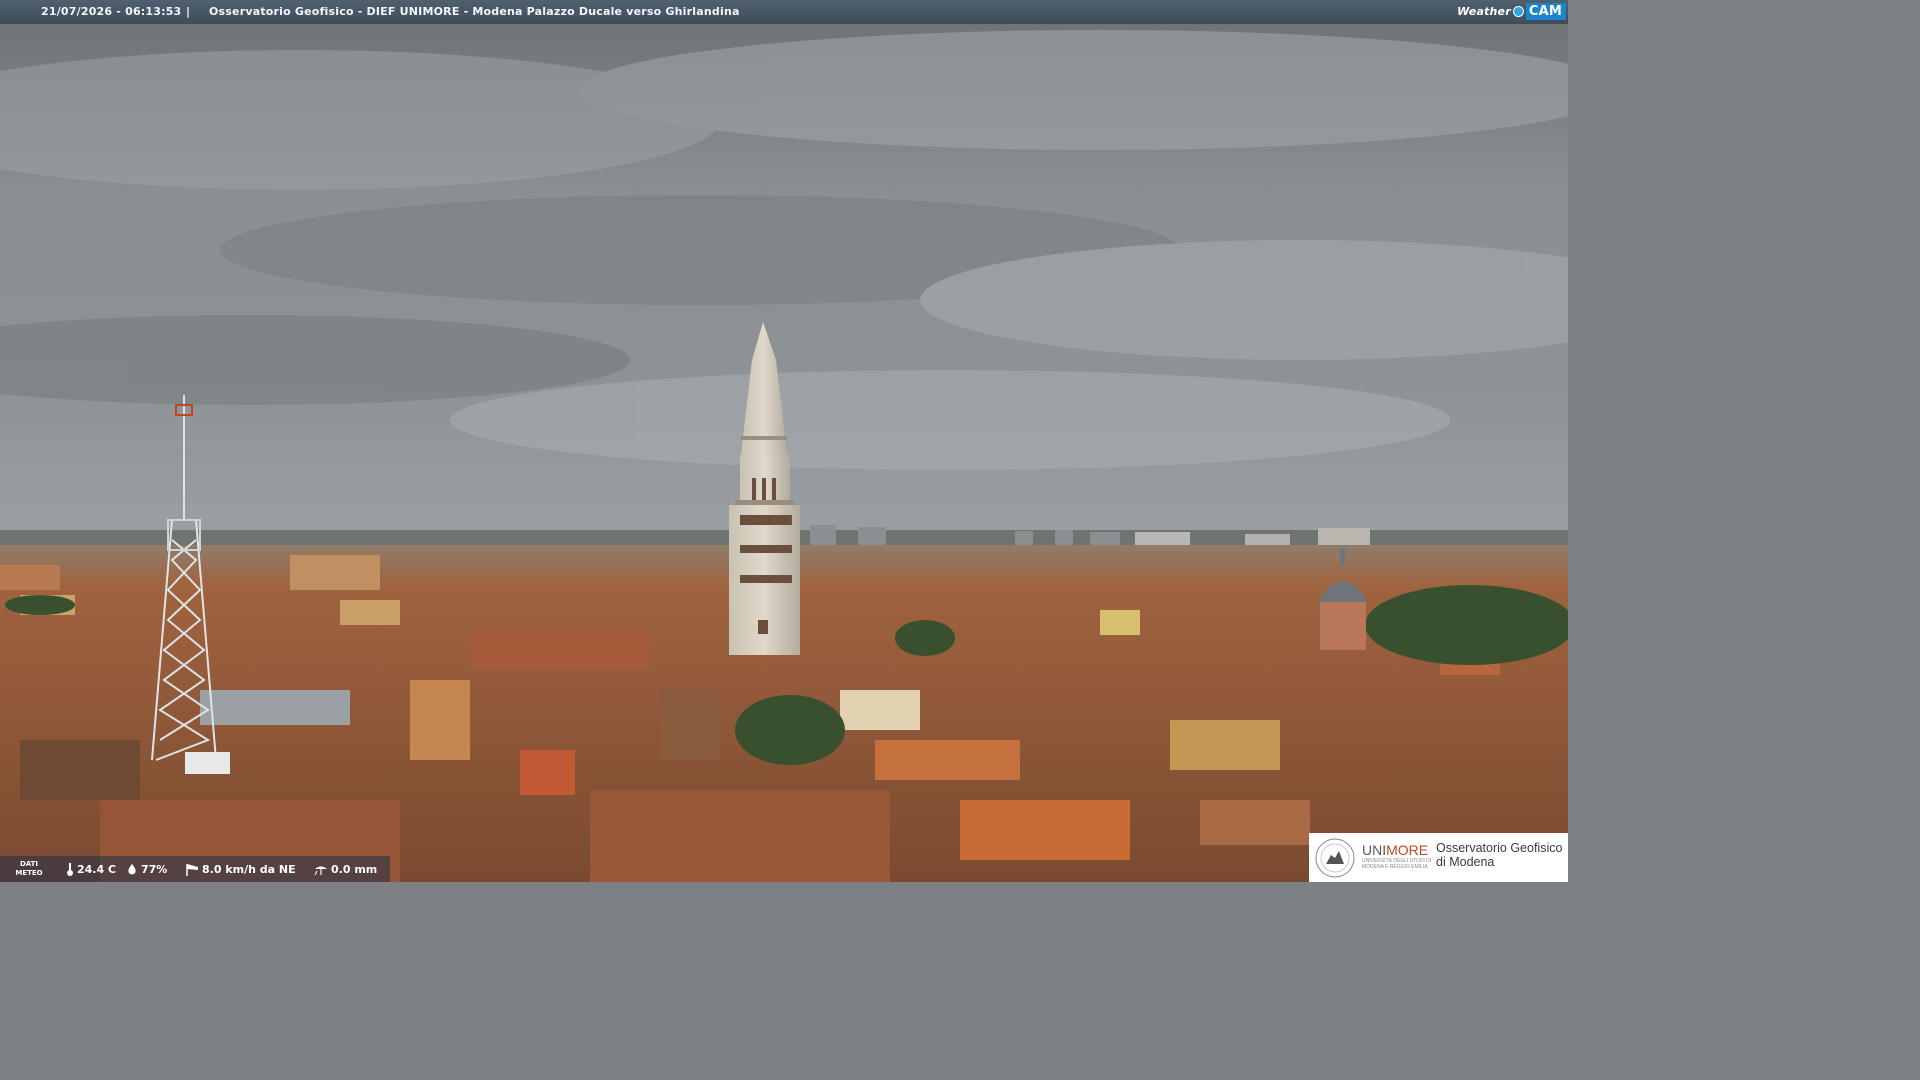 This screenshot has width=1920, height=1080. Describe the element at coordinates (1465, 862) in the screenshot. I see `observatory-line2: di Modena` at that location.